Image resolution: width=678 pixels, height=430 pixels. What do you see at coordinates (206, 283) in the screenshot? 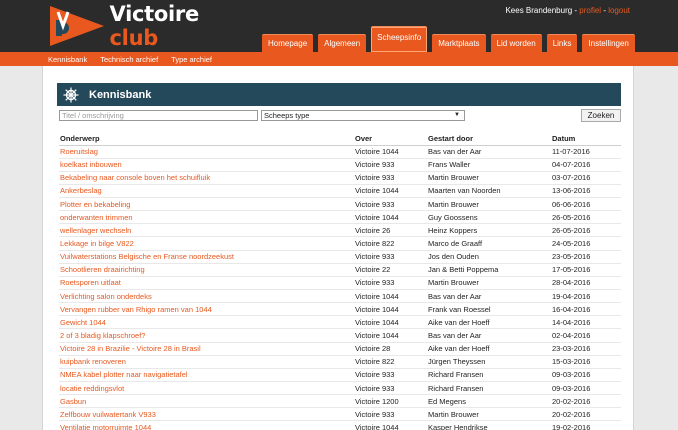
I see `row-subject-link: Roetsporen uitlaat` at bounding box center [206, 283].